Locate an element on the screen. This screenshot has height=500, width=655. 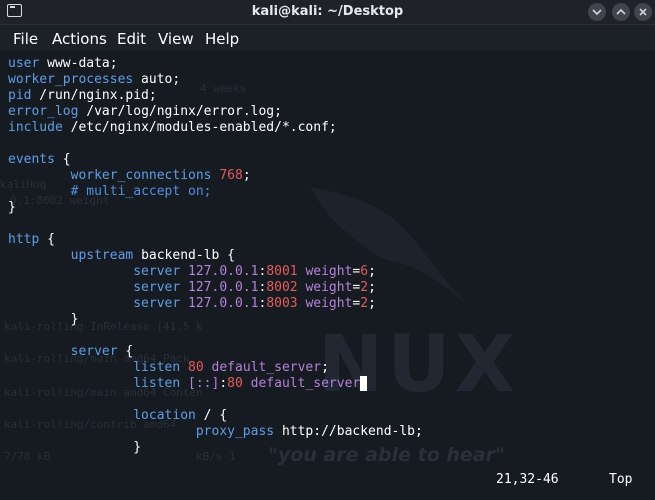
window-title: kali@kali: ~/Desktop is located at coordinates (327, 11).